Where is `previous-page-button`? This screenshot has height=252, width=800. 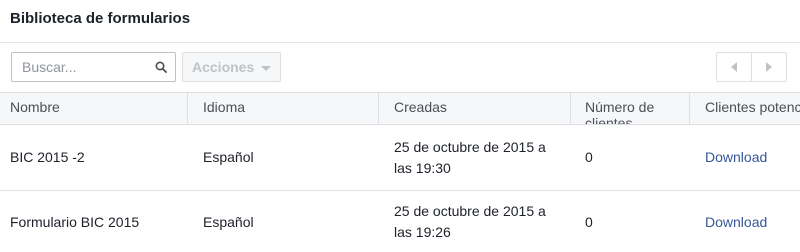 previous-page-button is located at coordinates (734, 67).